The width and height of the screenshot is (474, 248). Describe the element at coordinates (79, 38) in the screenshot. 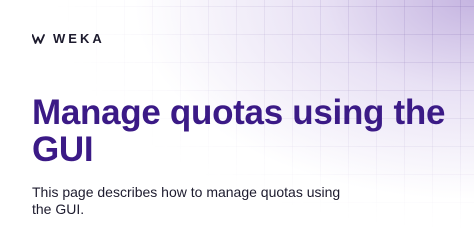

I see `logo-wordmark: WEKA` at that location.